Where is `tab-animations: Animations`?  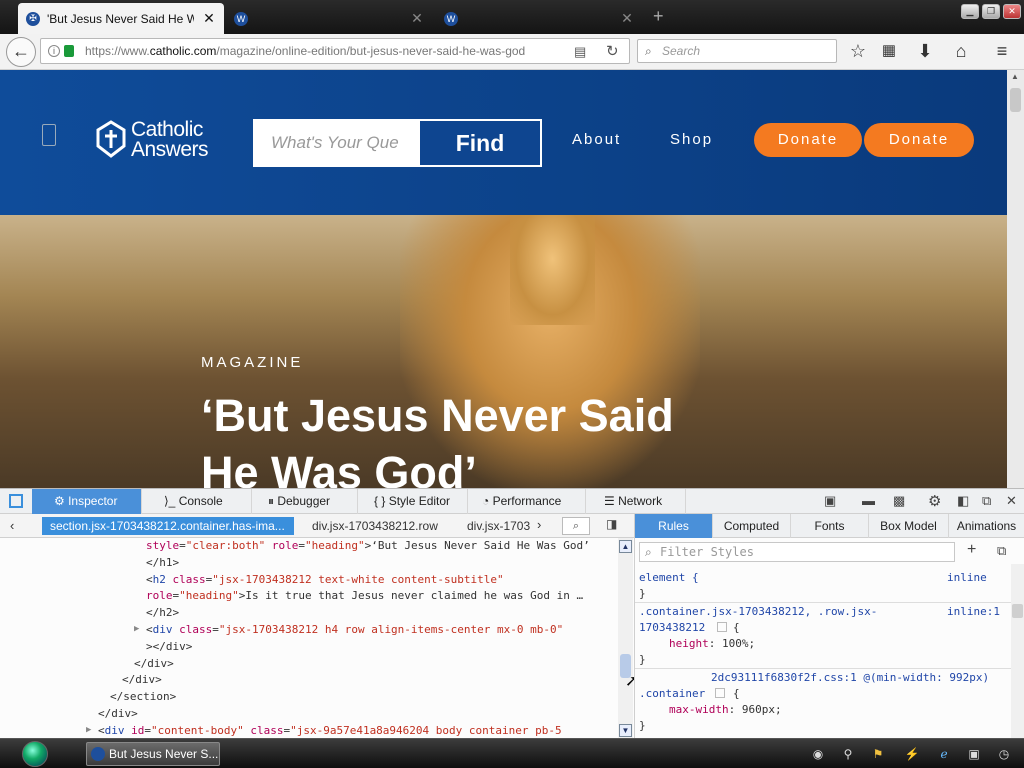 tab-animations: Animations is located at coordinates (986, 526).